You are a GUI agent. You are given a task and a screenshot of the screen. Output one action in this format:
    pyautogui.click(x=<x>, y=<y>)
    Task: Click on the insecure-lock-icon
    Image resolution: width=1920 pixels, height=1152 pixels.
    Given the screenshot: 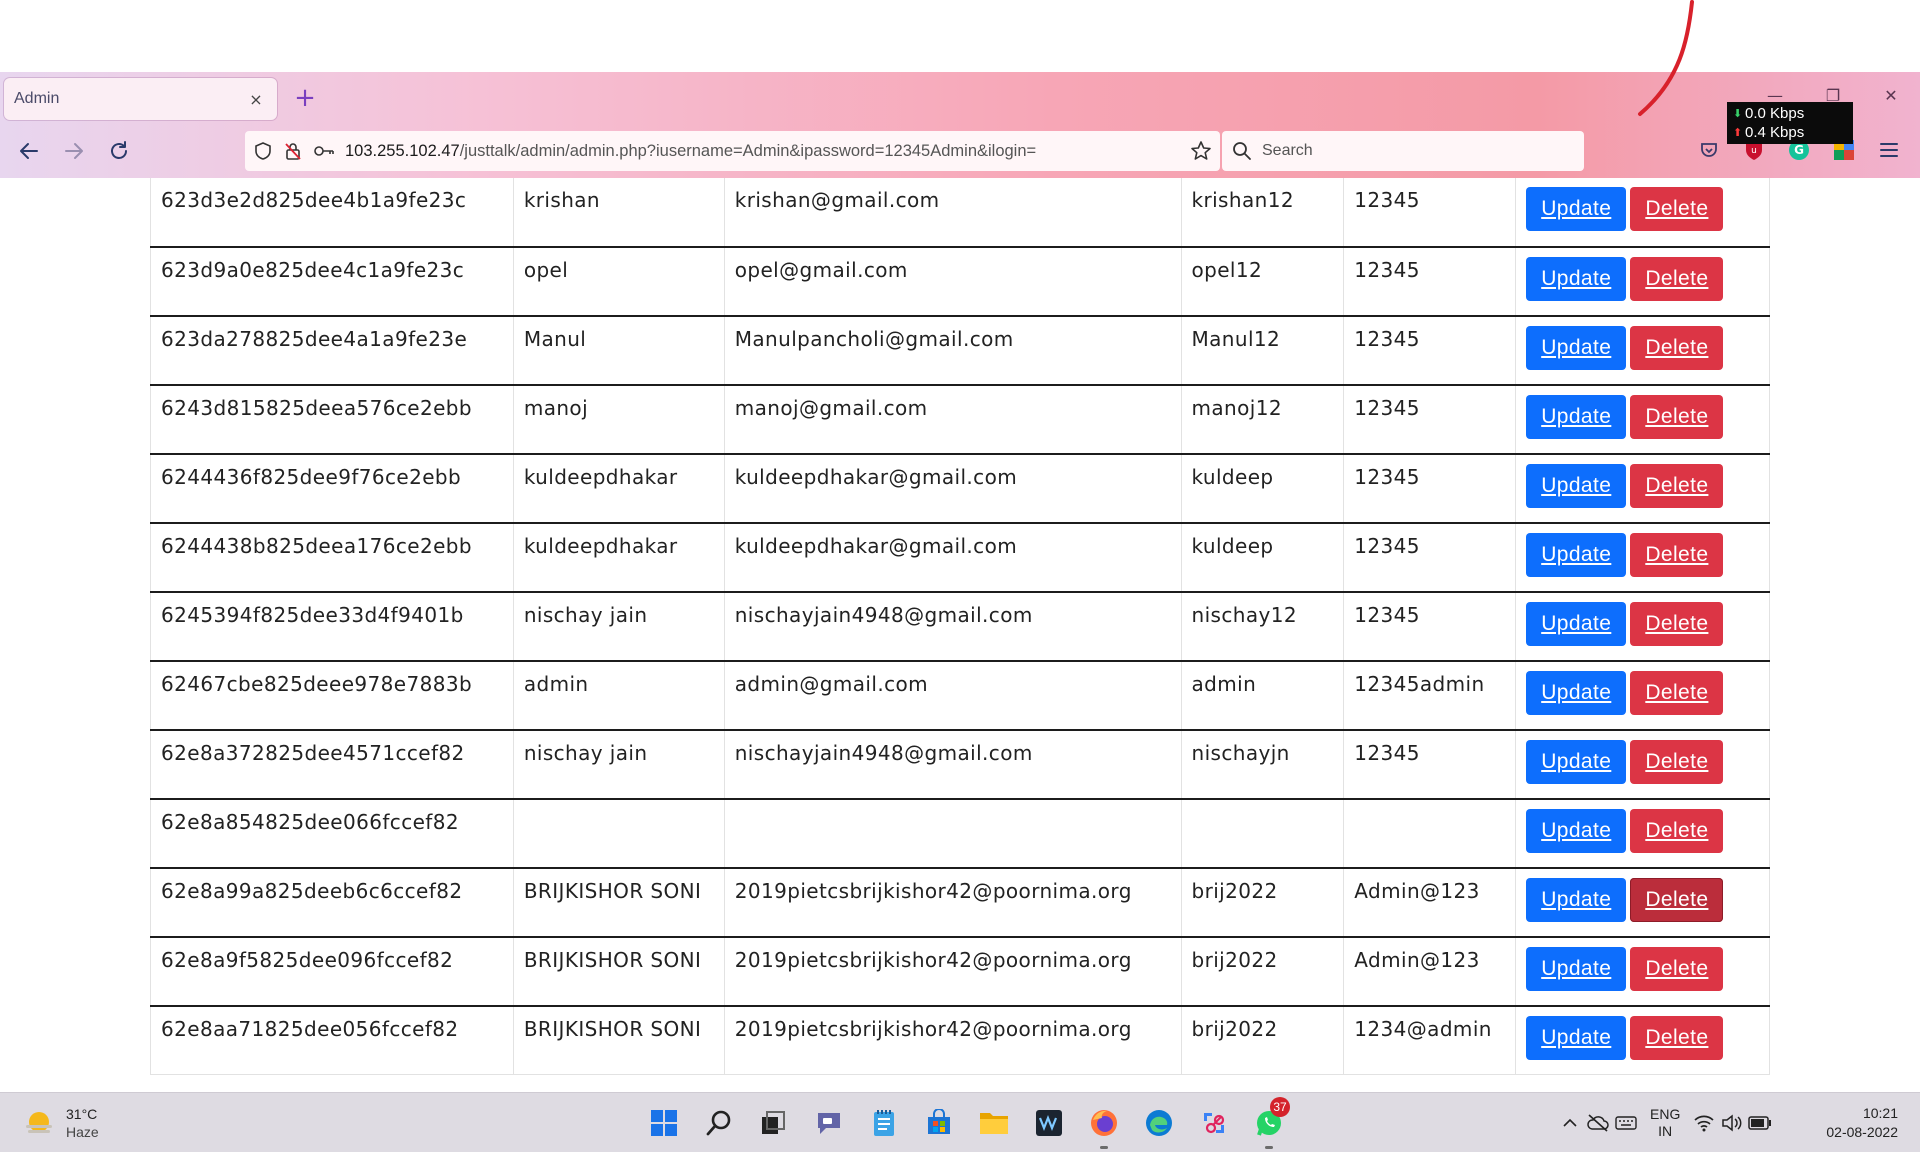 What is the action you would take?
    pyautogui.click(x=293, y=151)
    